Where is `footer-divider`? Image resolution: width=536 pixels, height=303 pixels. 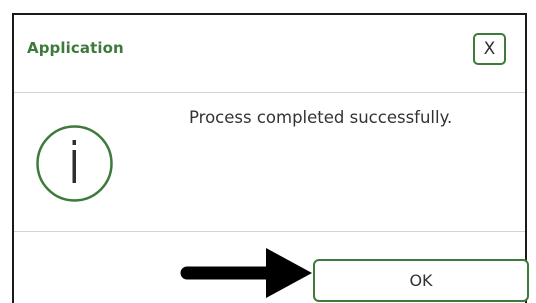
footer-divider is located at coordinates (269, 231).